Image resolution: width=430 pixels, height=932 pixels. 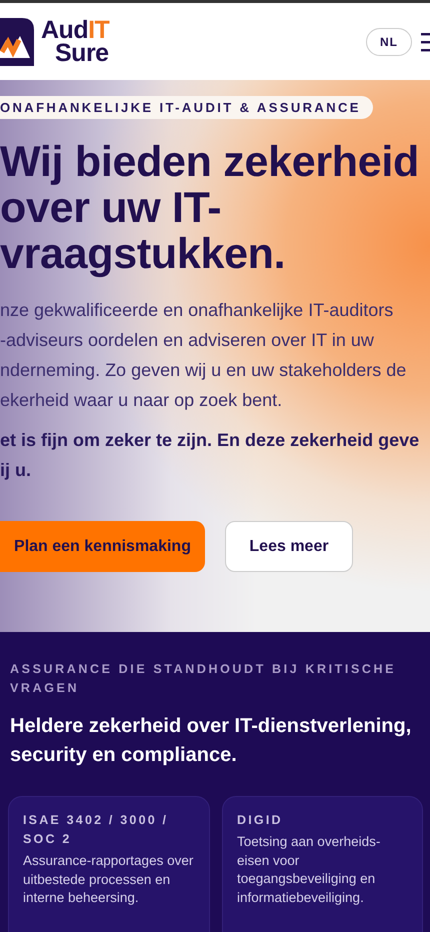 I want to click on plan-meeting-button: Plan een kennismaking, so click(x=102, y=546).